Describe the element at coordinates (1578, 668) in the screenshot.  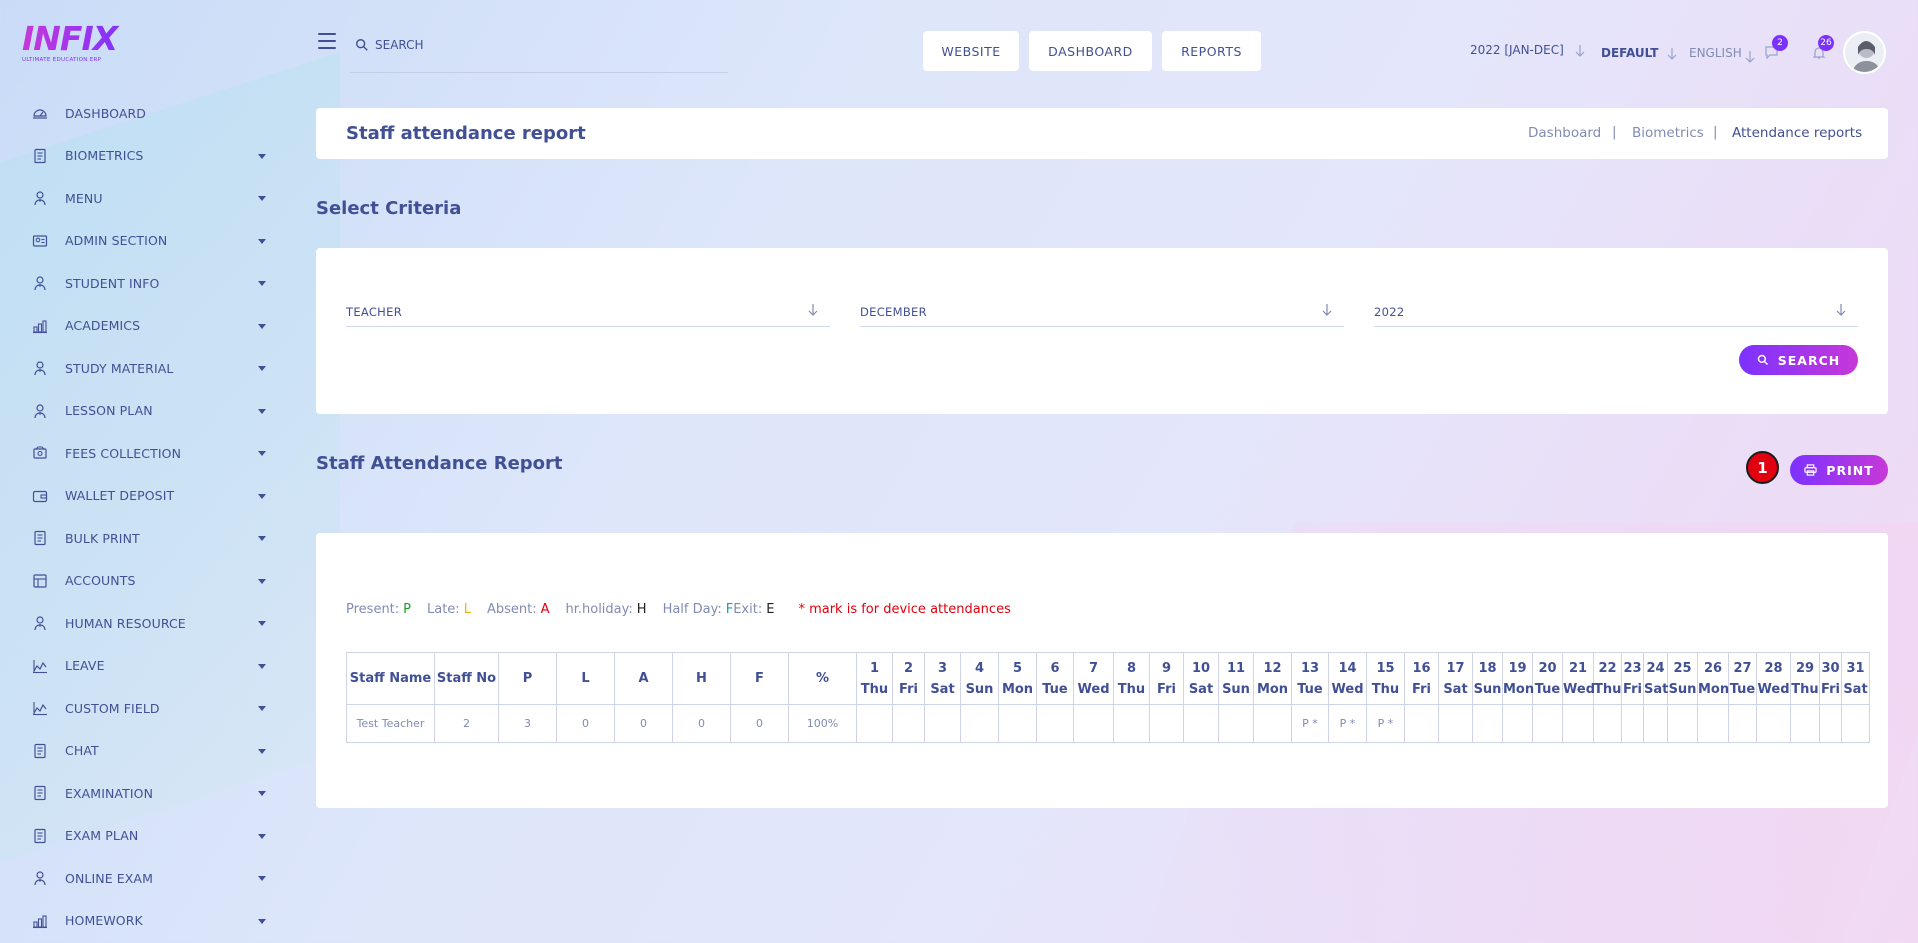
I see `day-number: 21` at that location.